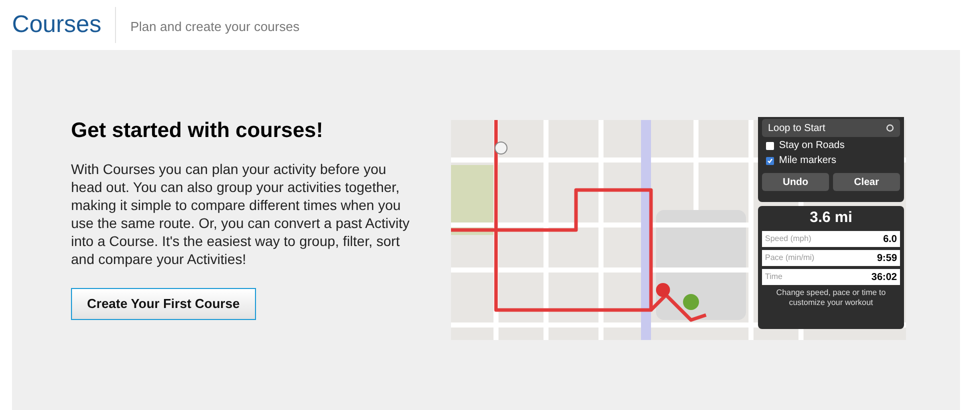 The width and height of the screenshot is (970, 410). What do you see at coordinates (197, 131) in the screenshot?
I see `intro-heading: Get started with courses!` at bounding box center [197, 131].